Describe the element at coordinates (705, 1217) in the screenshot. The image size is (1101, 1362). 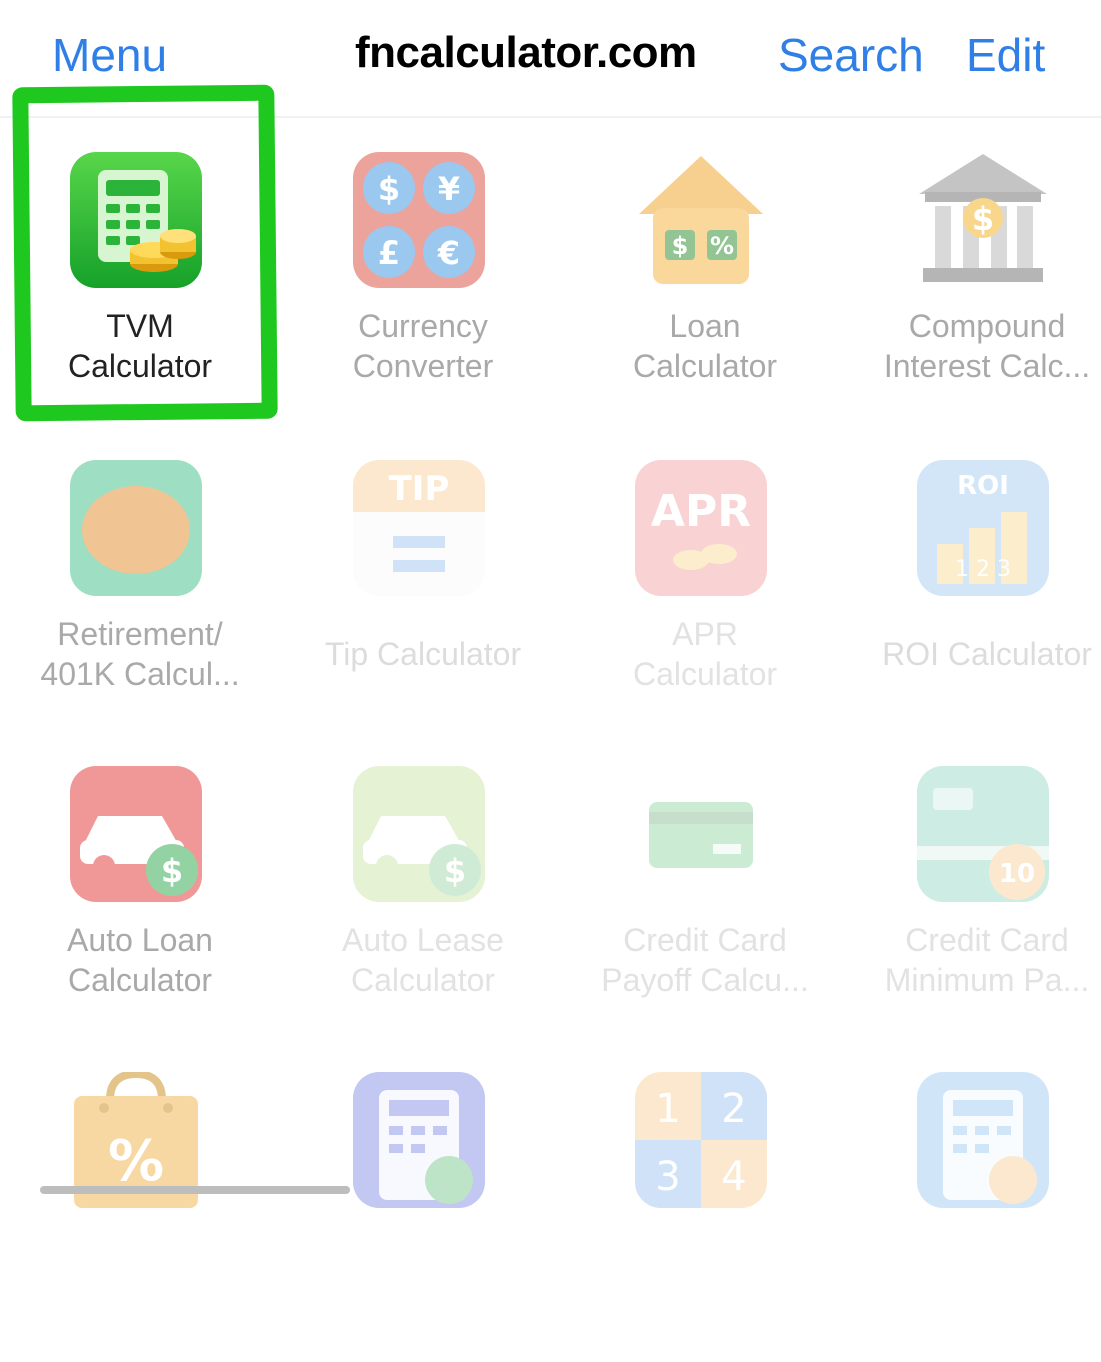
I see `app-number-calculator: 1 2 3 4` at that location.